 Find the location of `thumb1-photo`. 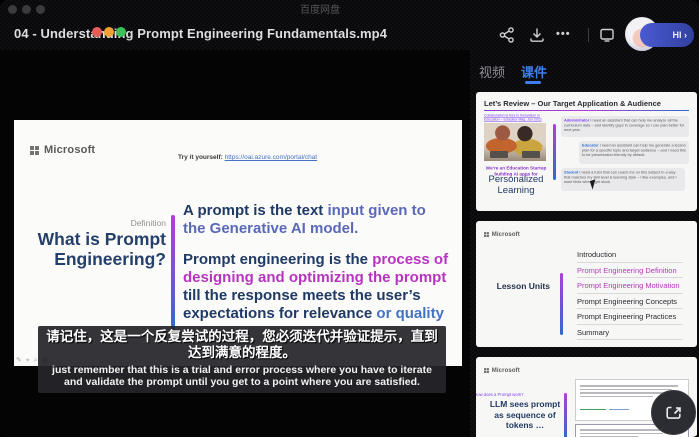

thumb1-photo is located at coordinates (515, 142).